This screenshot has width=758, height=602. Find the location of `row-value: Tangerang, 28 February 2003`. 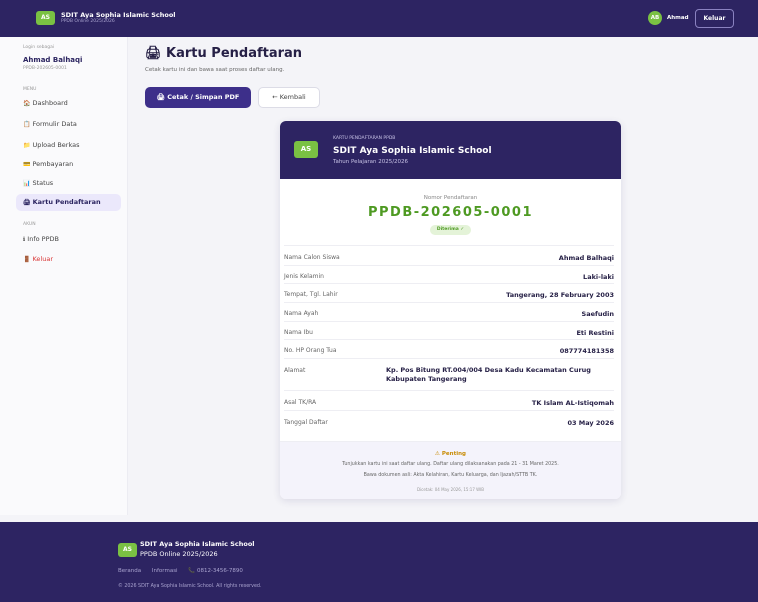

row-value: Tangerang, 28 February 2003 is located at coordinates (560, 295).